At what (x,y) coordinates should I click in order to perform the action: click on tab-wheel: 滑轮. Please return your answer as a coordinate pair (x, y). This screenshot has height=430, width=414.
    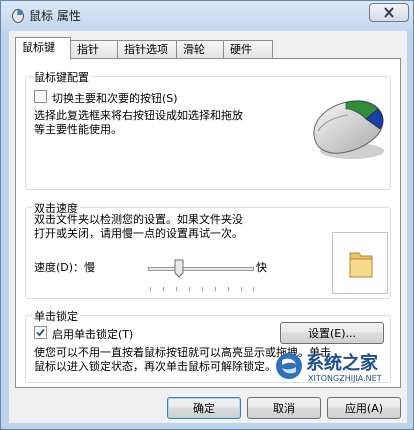
    Looking at the image, I should click on (200, 49).